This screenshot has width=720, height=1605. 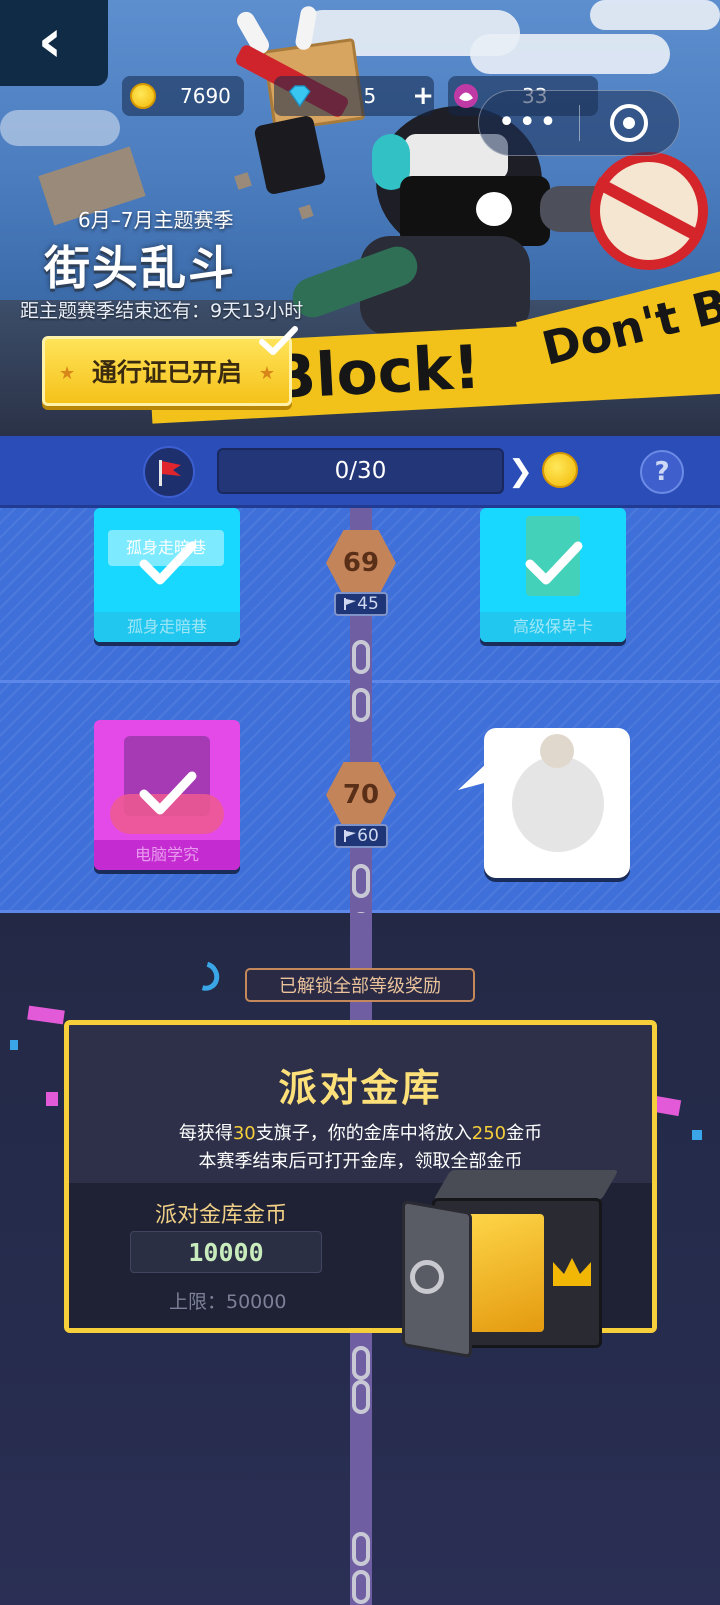 What do you see at coordinates (494, 209) in the screenshot?
I see `skull-icon` at bounding box center [494, 209].